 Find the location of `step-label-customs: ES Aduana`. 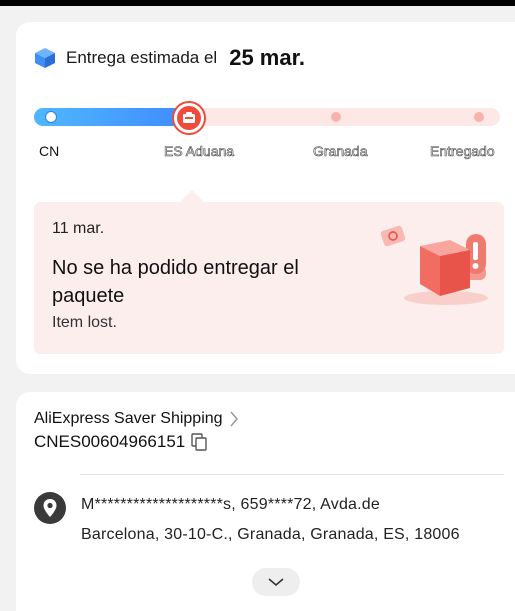

step-label-customs: ES Aduana is located at coordinates (199, 151).